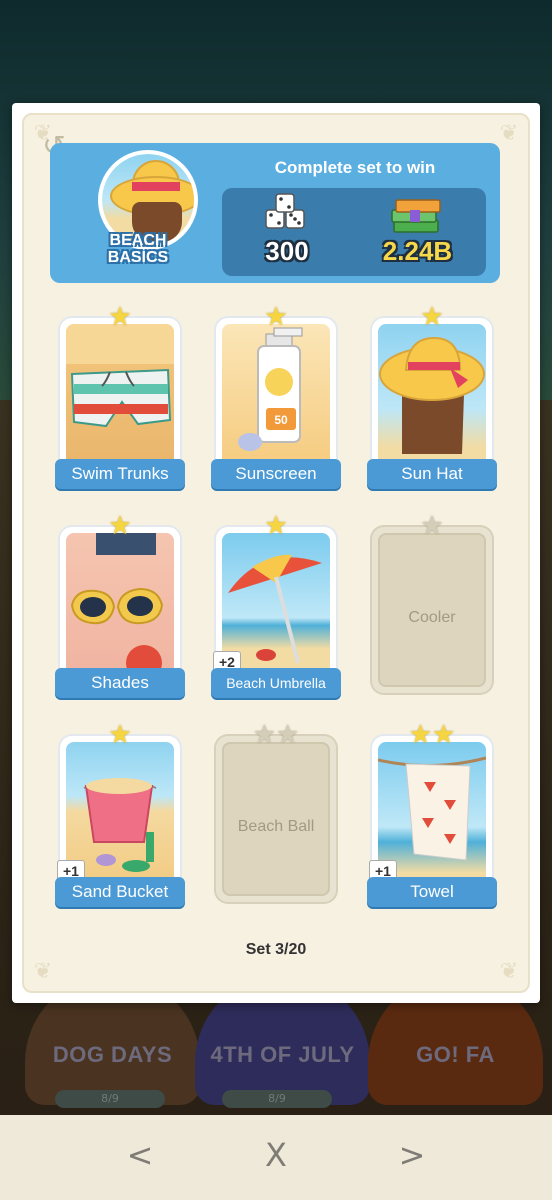 The image size is (552, 1200). What do you see at coordinates (140, 1155) in the screenshot?
I see `previous-set-button: <` at bounding box center [140, 1155].